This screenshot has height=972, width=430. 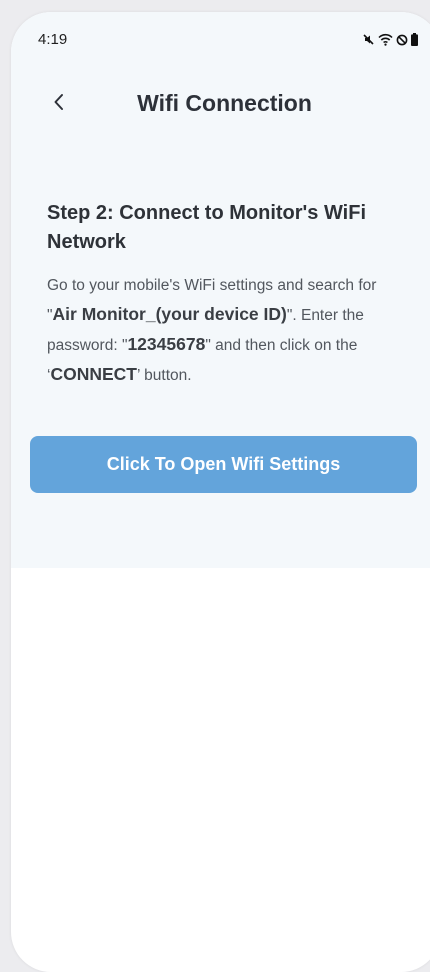 What do you see at coordinates (93, 374) in the screenshot?
I see `connect-label: CONNECT` at bounding box center [93, 374].